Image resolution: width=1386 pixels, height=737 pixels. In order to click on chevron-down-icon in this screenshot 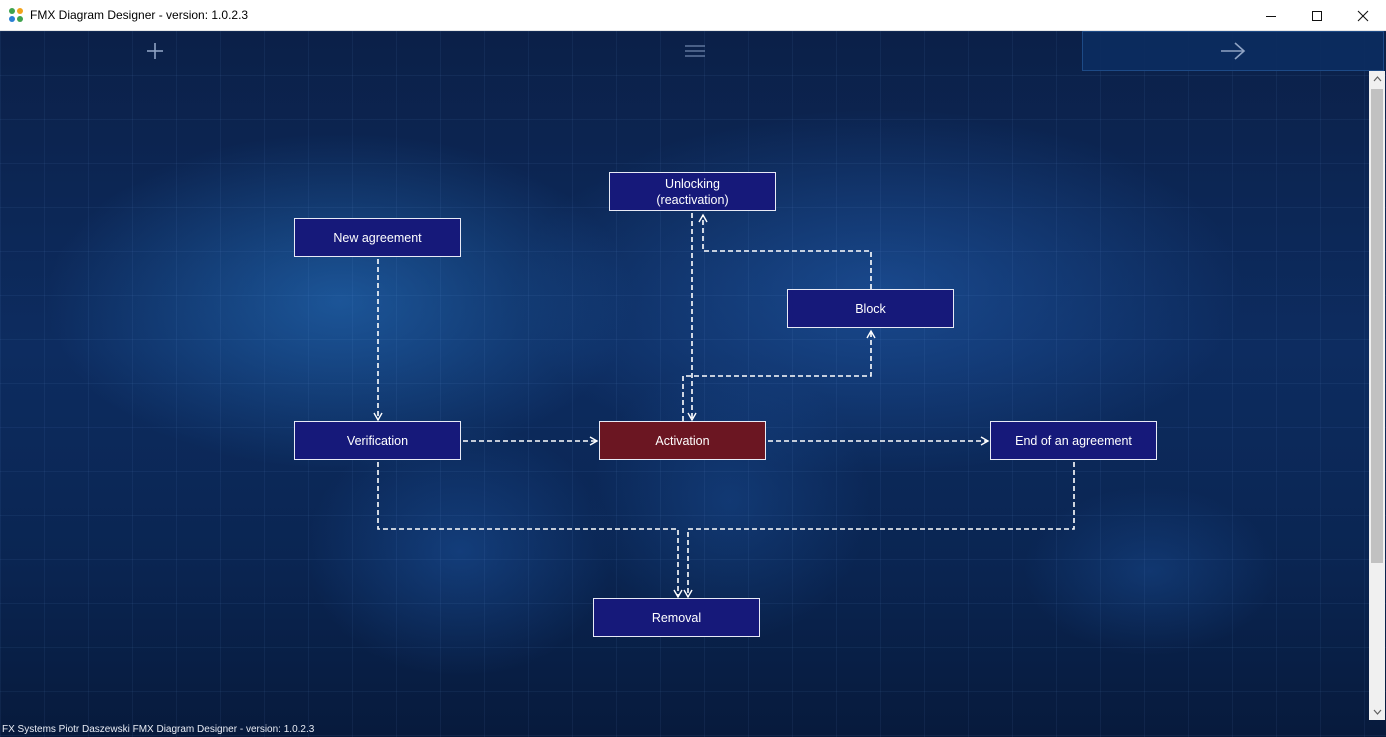, I will do `click(1377, 712)`.